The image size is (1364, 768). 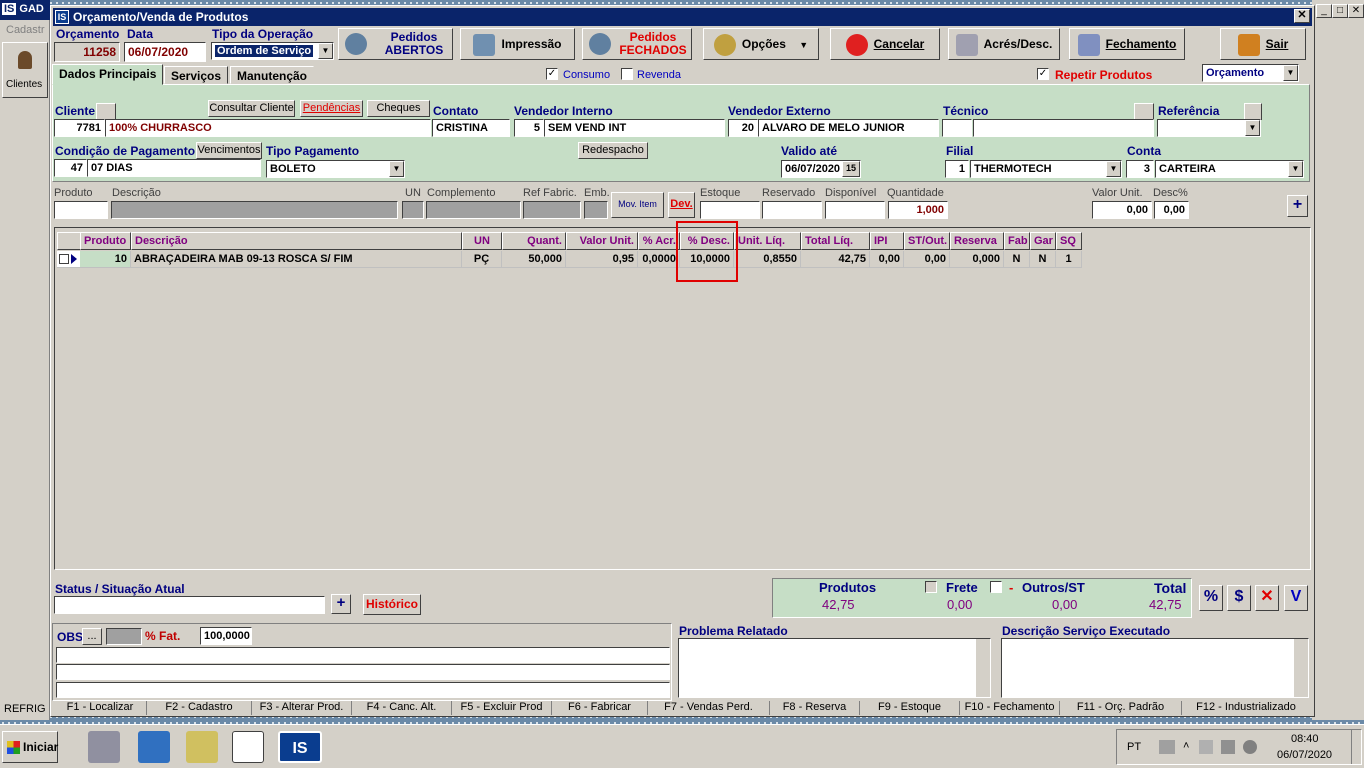 I want to click on grid-header-unit-liq: Unit. Líq., so click(x=767, y=241).